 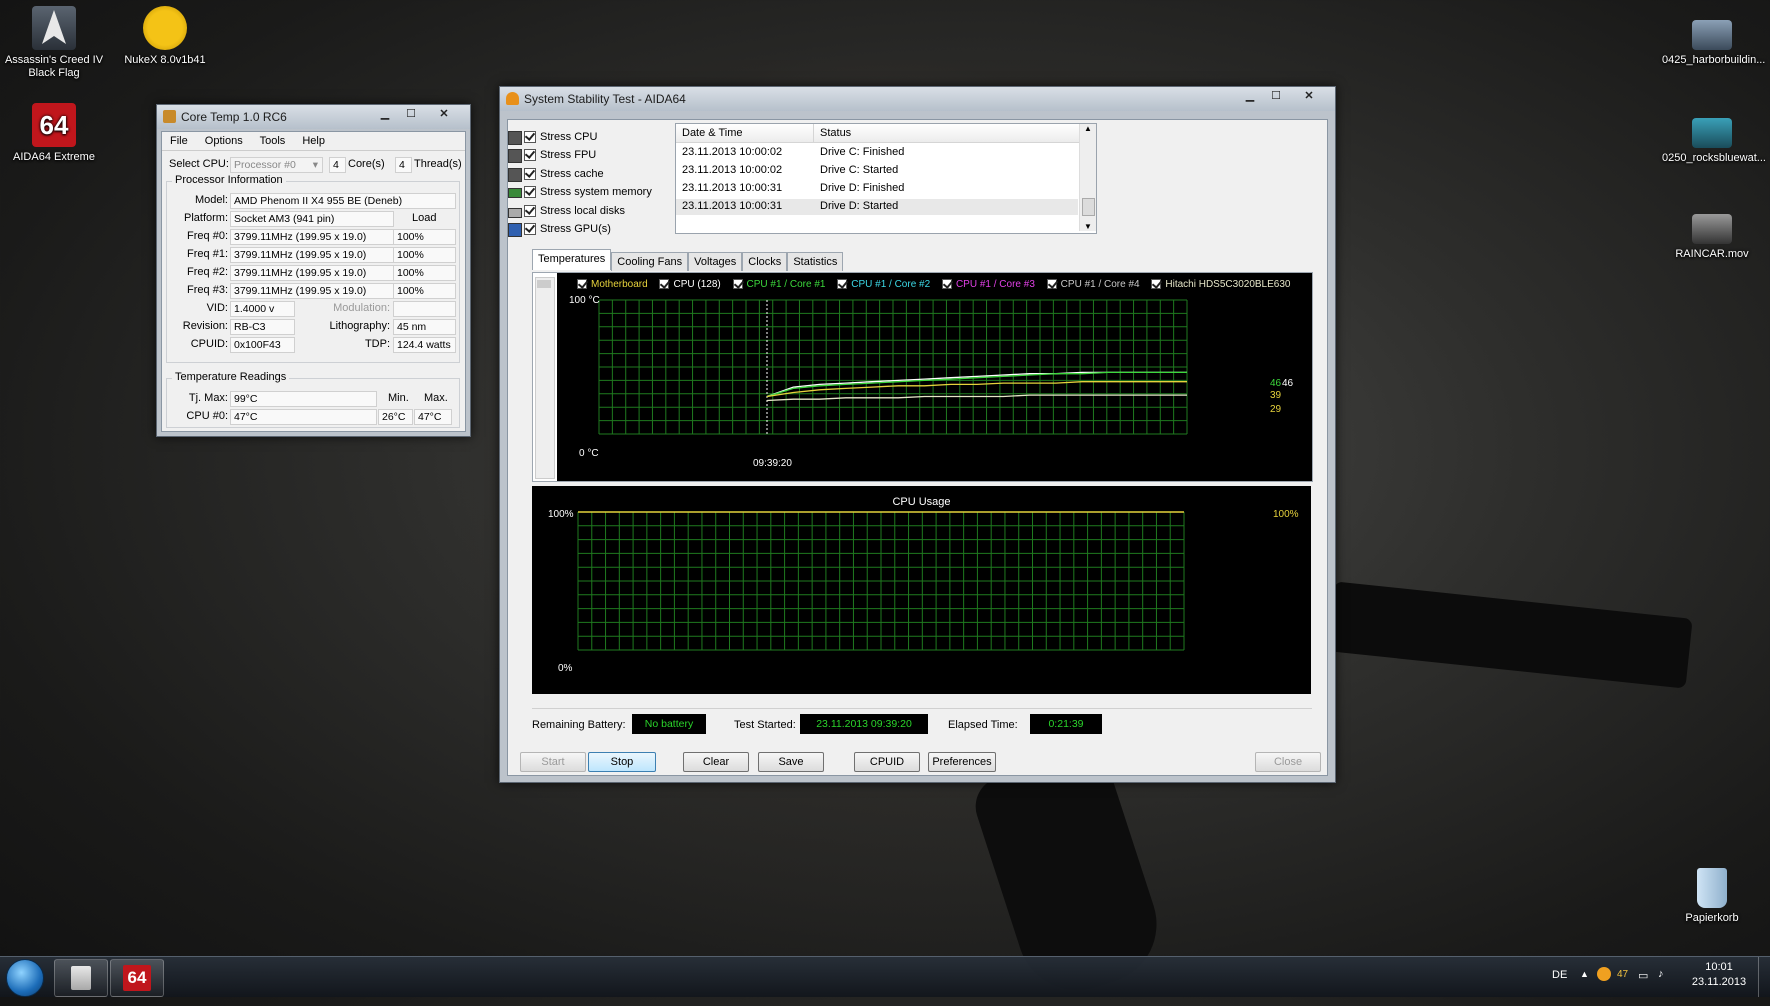 I want to click on stress-memory-option: Stress system memory, so click(x=580, y=192).